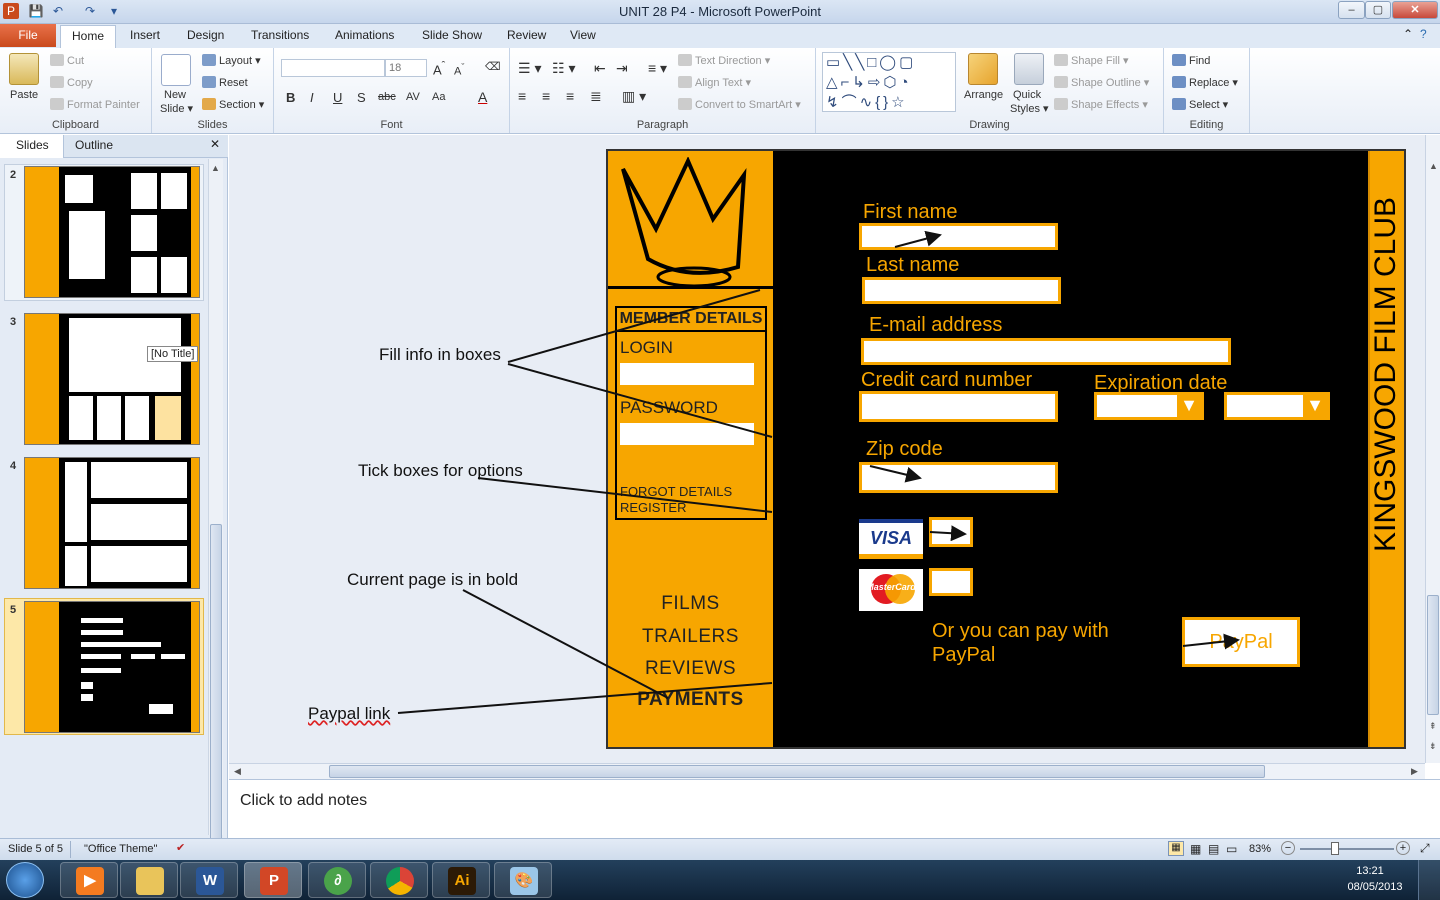  What do you see at coordinates (176, 108) in the screenshot?
I see `new-slide-dropdown: Slide ▾` at bounding box center [176, 108].